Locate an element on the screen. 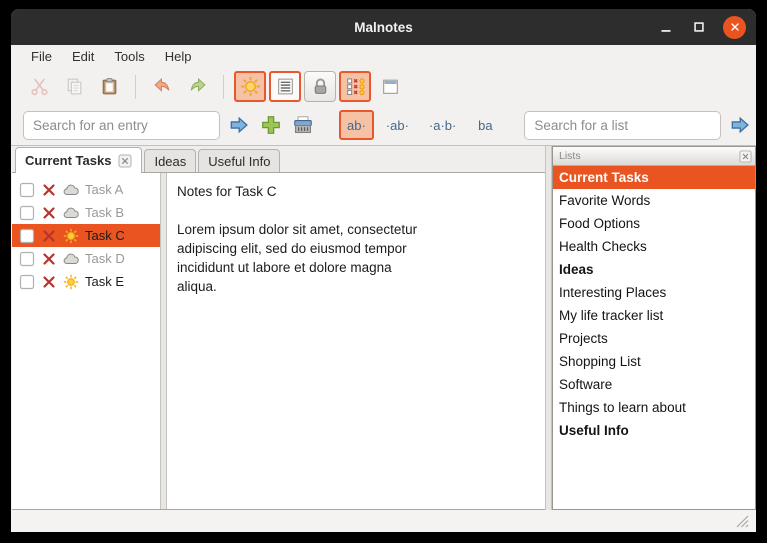 The image size is (767, 543). entry-search-buttons is located at coordinates (270, 125).